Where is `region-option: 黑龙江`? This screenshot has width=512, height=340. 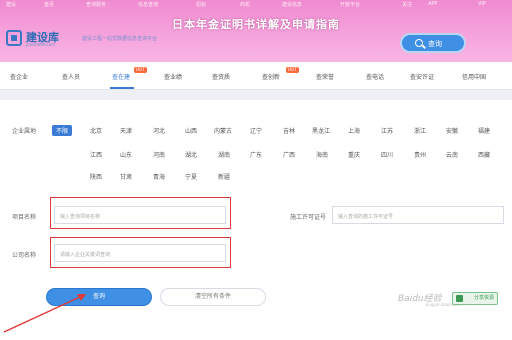 region-option: 黑龙江 is located at coordinates (321, 130).